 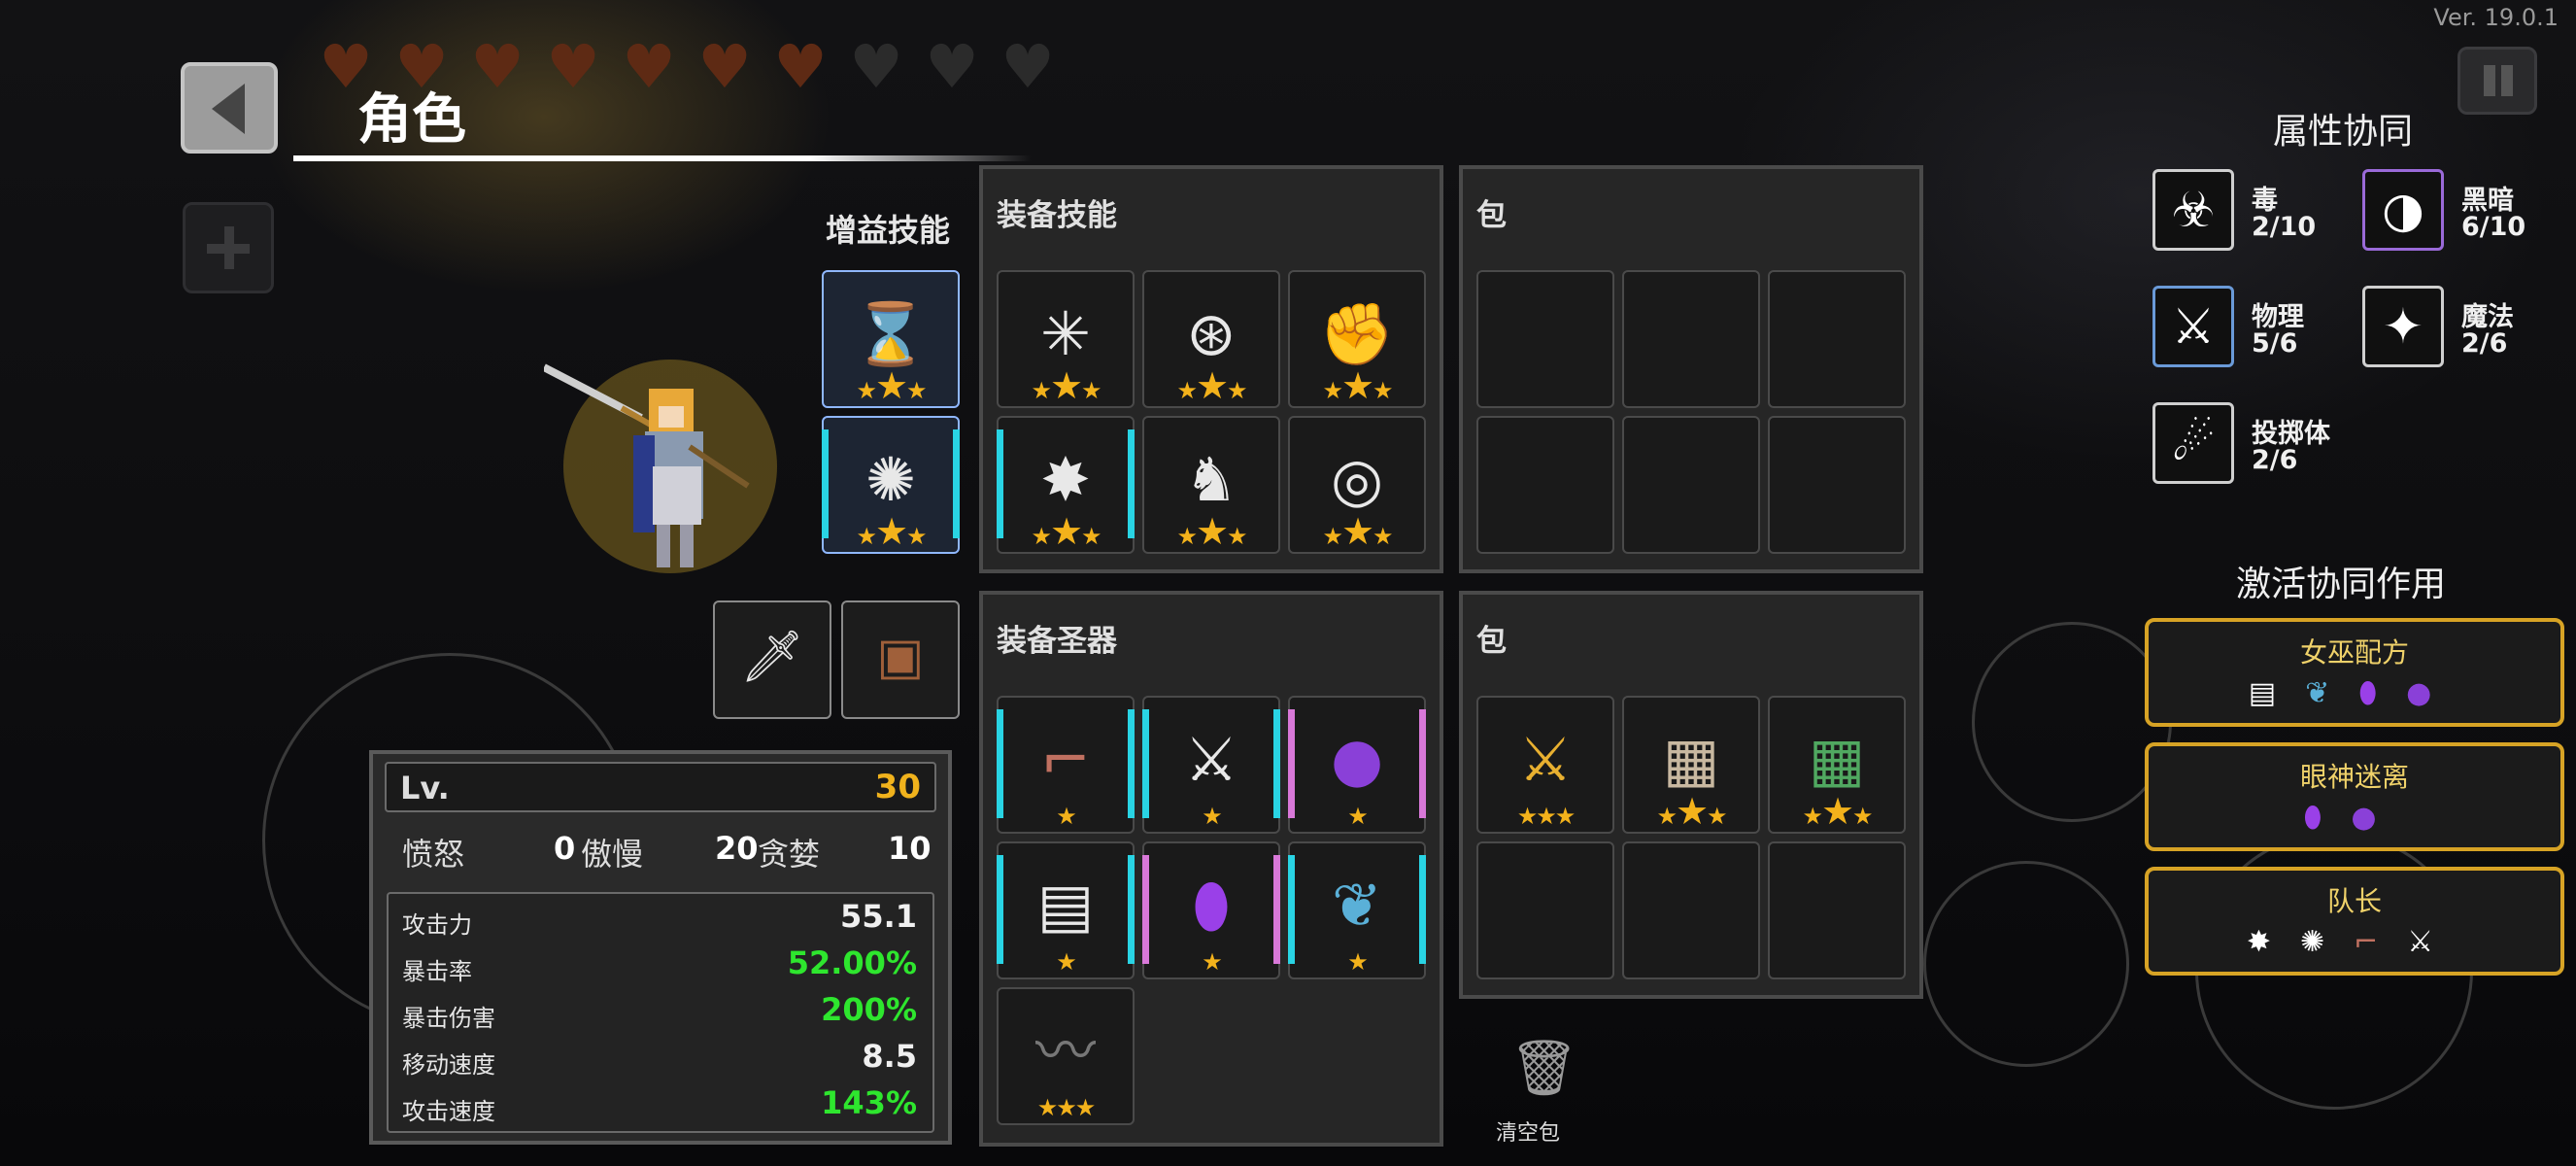 What do you see at coordinates (1066, 339) in the screenshot?
I see `equip-skill-slot: ✳ ★★★` at bounding box center [1066, 339].